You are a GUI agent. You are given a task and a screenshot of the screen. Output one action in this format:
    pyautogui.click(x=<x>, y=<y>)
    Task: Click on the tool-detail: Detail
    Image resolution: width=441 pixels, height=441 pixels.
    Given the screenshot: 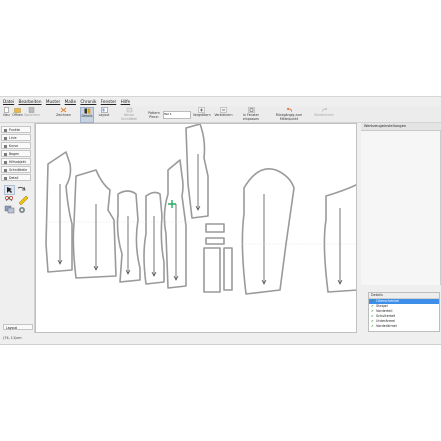 What is the action you would take?
    pyautogui.click(x=16, y=177)
    